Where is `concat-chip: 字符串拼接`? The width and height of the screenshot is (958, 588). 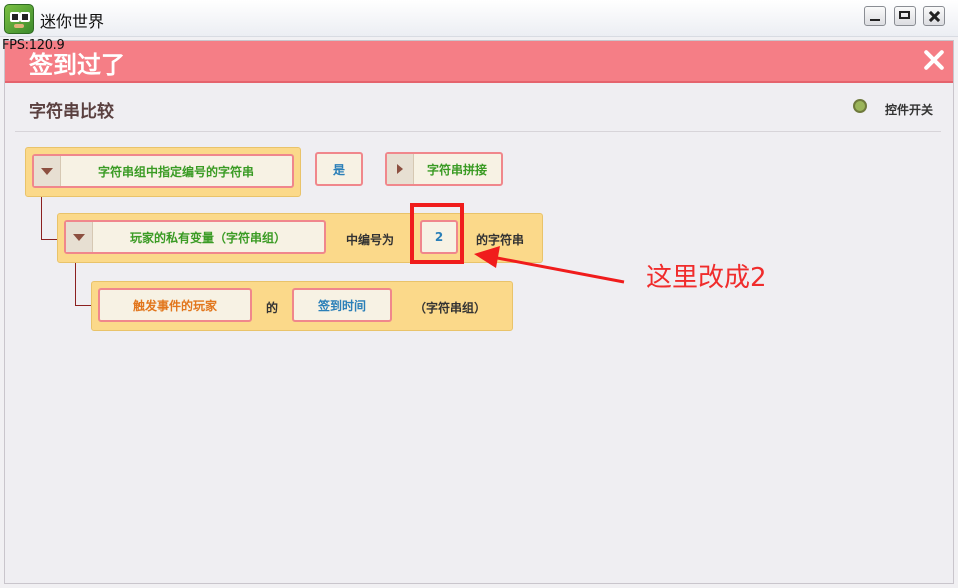
concat-chip: 字符串拼接 is located at coordinates (444, 169).